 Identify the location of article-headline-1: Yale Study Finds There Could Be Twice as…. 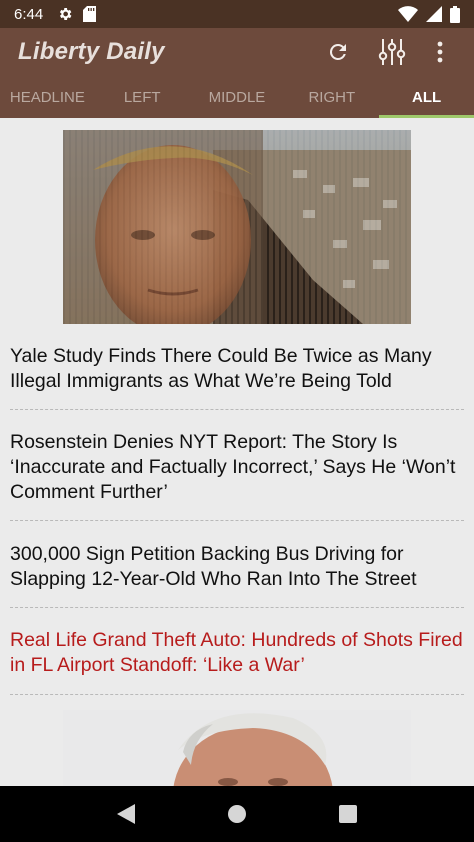
(237, 369).